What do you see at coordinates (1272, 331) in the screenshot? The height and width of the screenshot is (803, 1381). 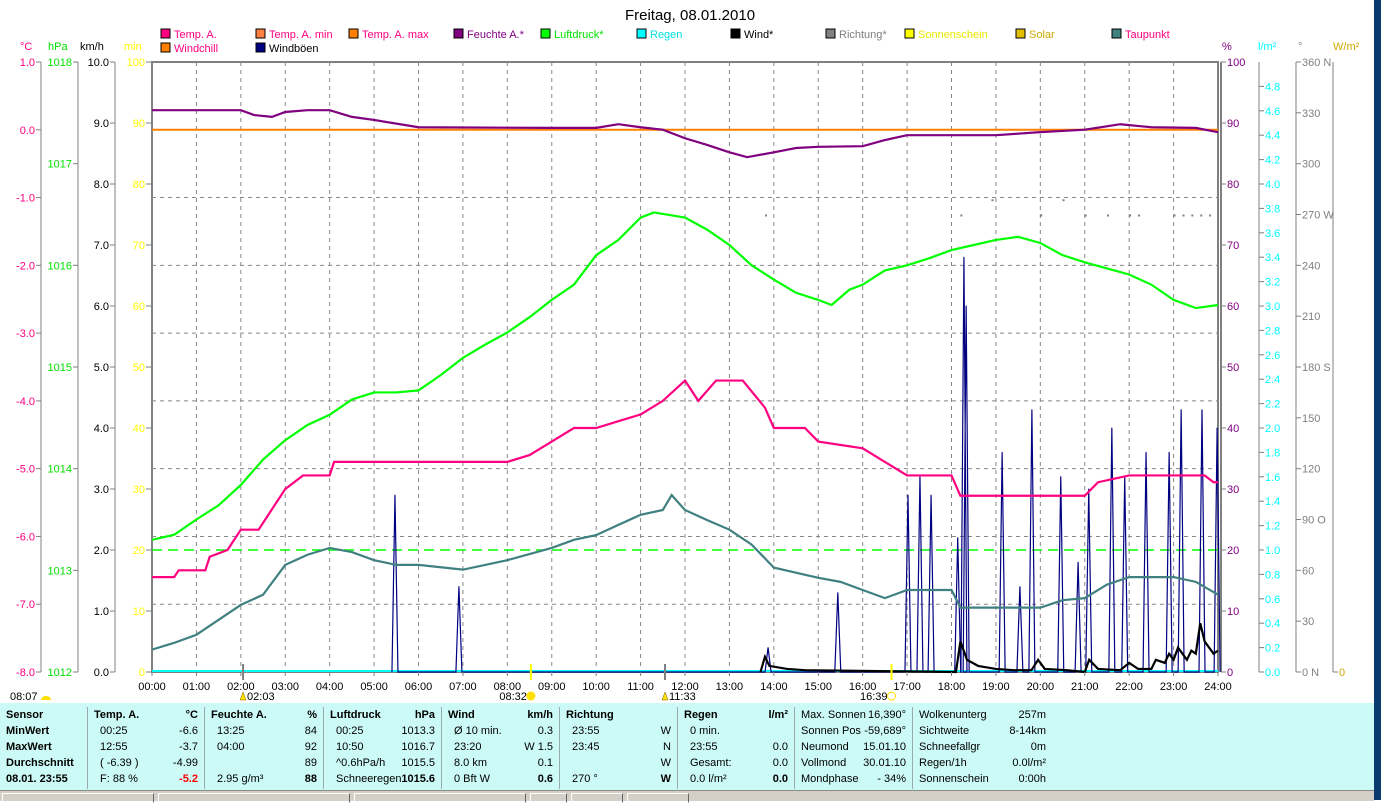 I see `axis-tick-label: 2.8` at bounding box center [1272, 331].